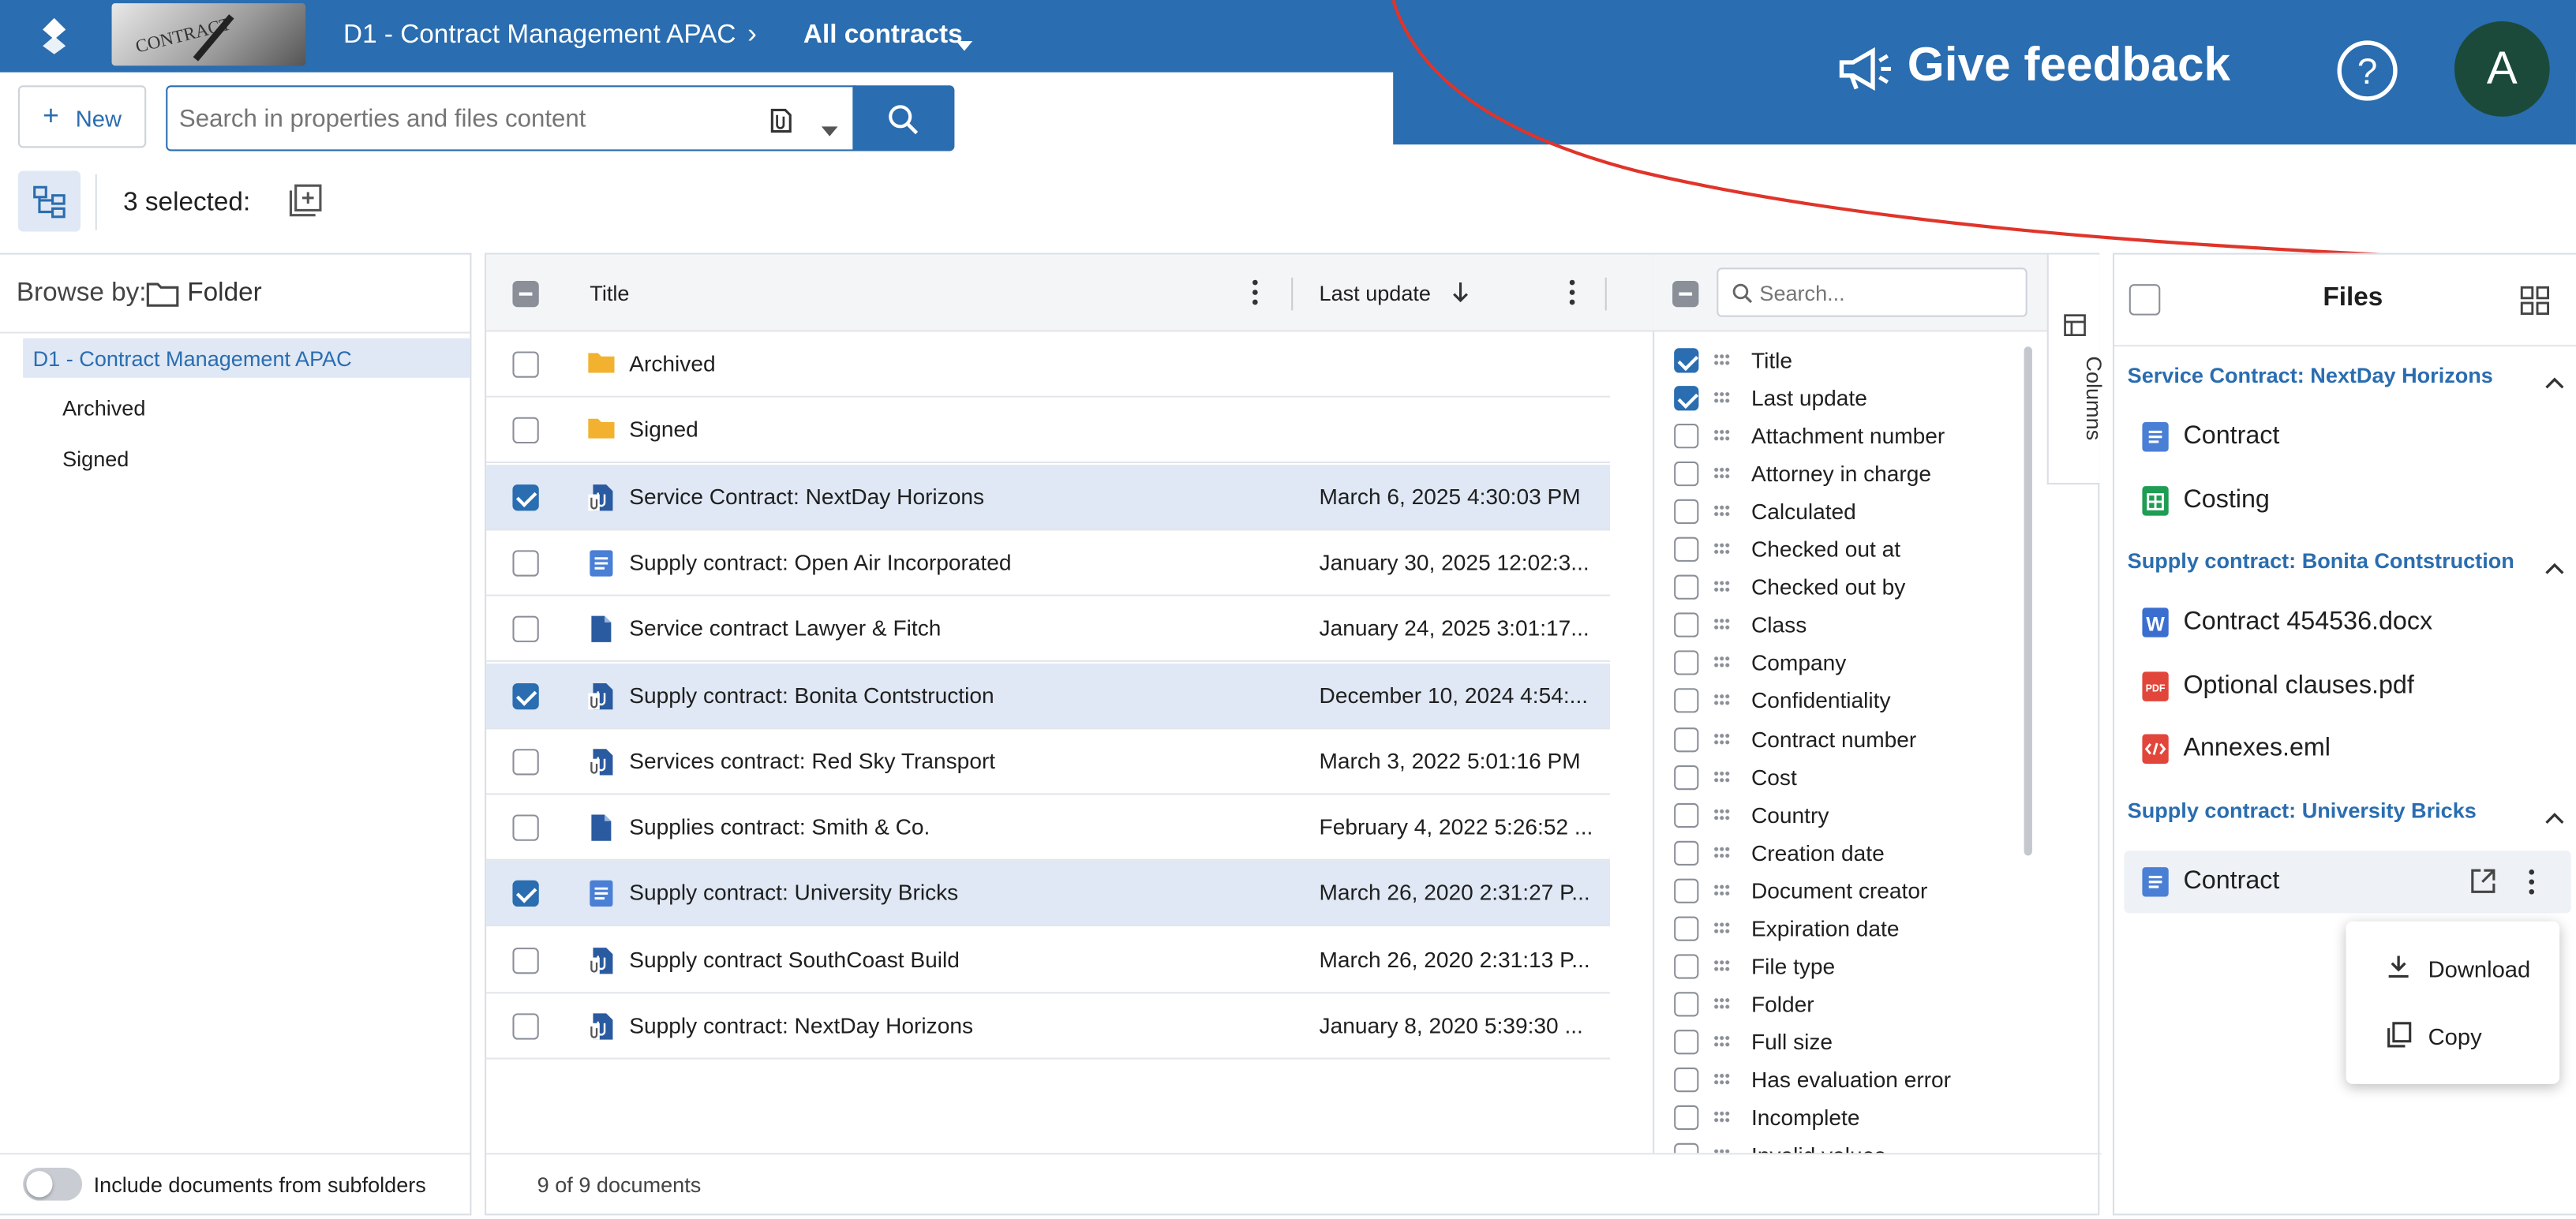  Describe the element at coordinates (2345, 810) in the screenshot. I see `file-group-header: Supply contract: University Bricks` at that location.